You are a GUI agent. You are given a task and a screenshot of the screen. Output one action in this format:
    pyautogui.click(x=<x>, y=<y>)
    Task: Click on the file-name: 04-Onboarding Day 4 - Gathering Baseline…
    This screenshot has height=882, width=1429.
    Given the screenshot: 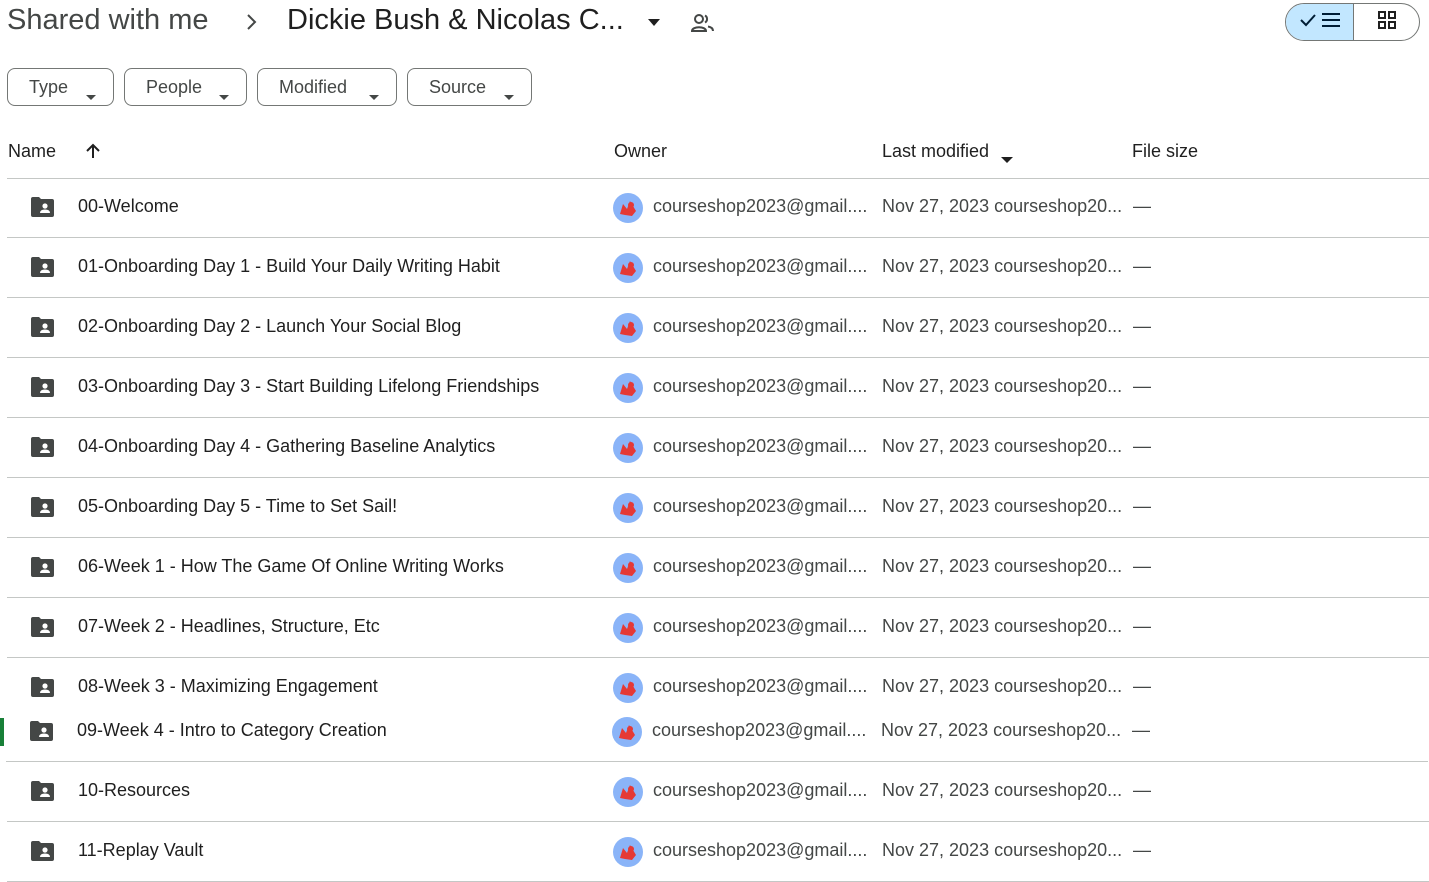 What is the action you would take?
    pyautogui.click(x=286, y=446)
    